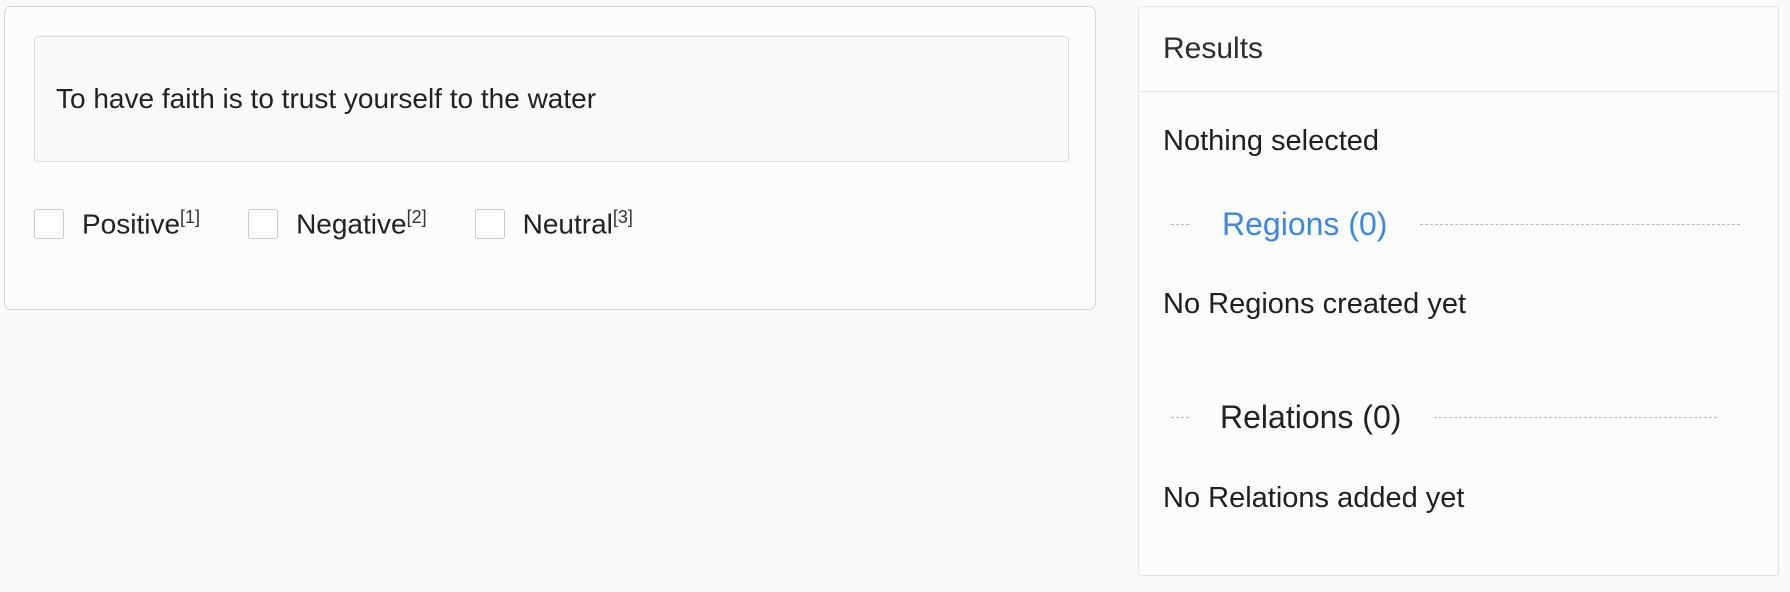 The width and height of the screenshot is (1790, 592). I want to click on neutral-hotkey: [3], so click(622, 217).